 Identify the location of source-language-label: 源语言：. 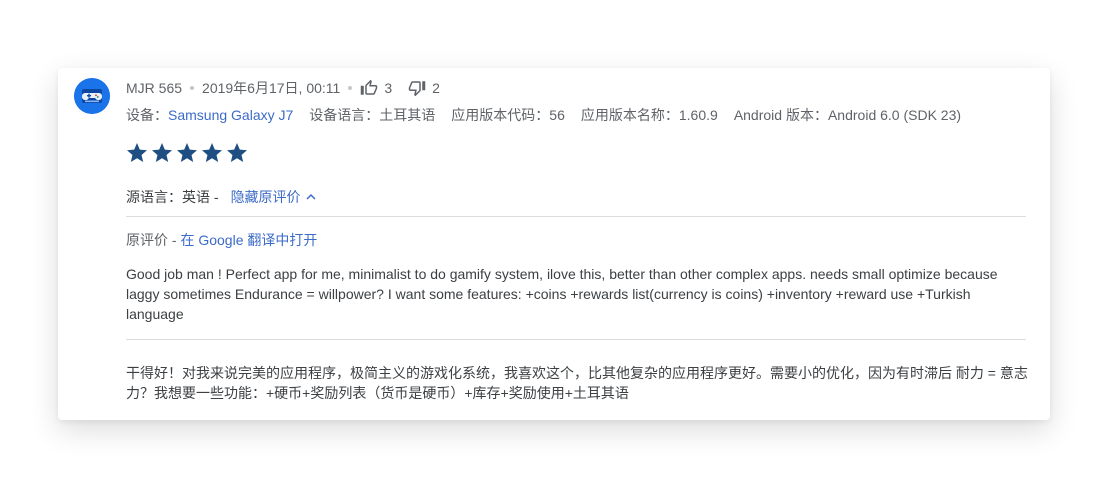
(154, 197).